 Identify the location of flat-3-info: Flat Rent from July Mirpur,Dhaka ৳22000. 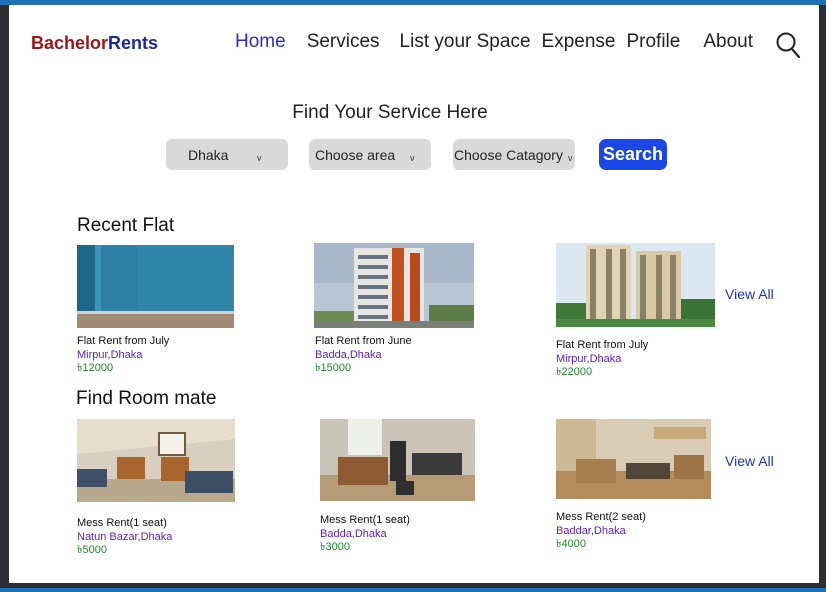
(602, 359).